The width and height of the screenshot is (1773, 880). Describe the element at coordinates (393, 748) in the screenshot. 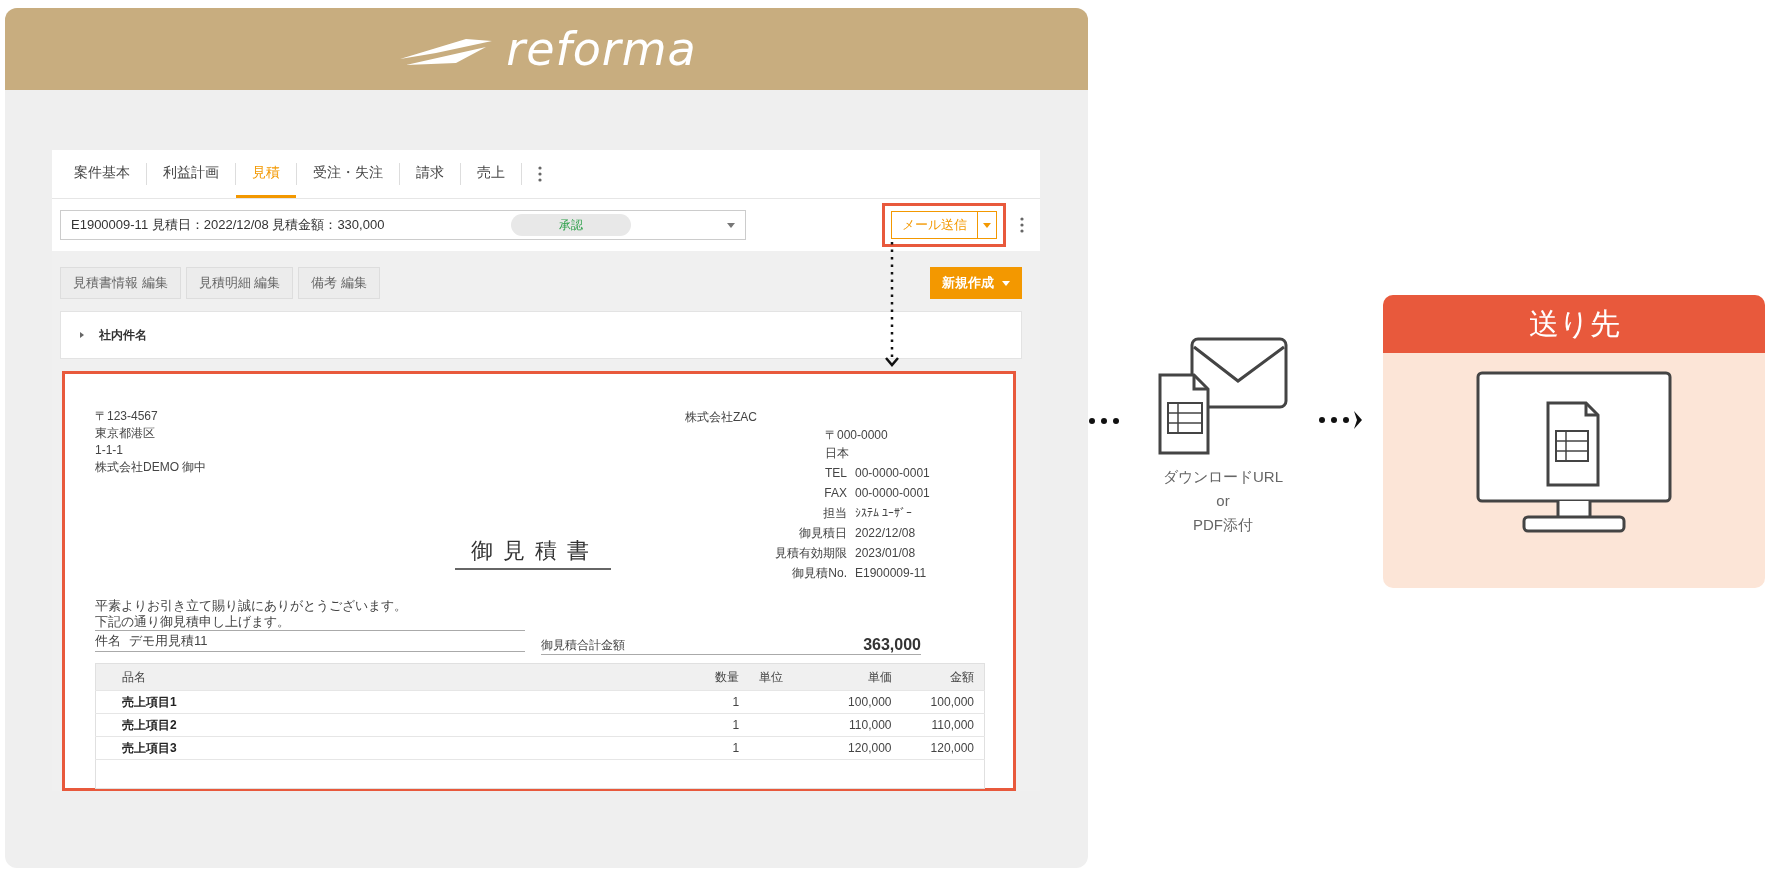

I see `table-cell: 売上項目3` at that location.